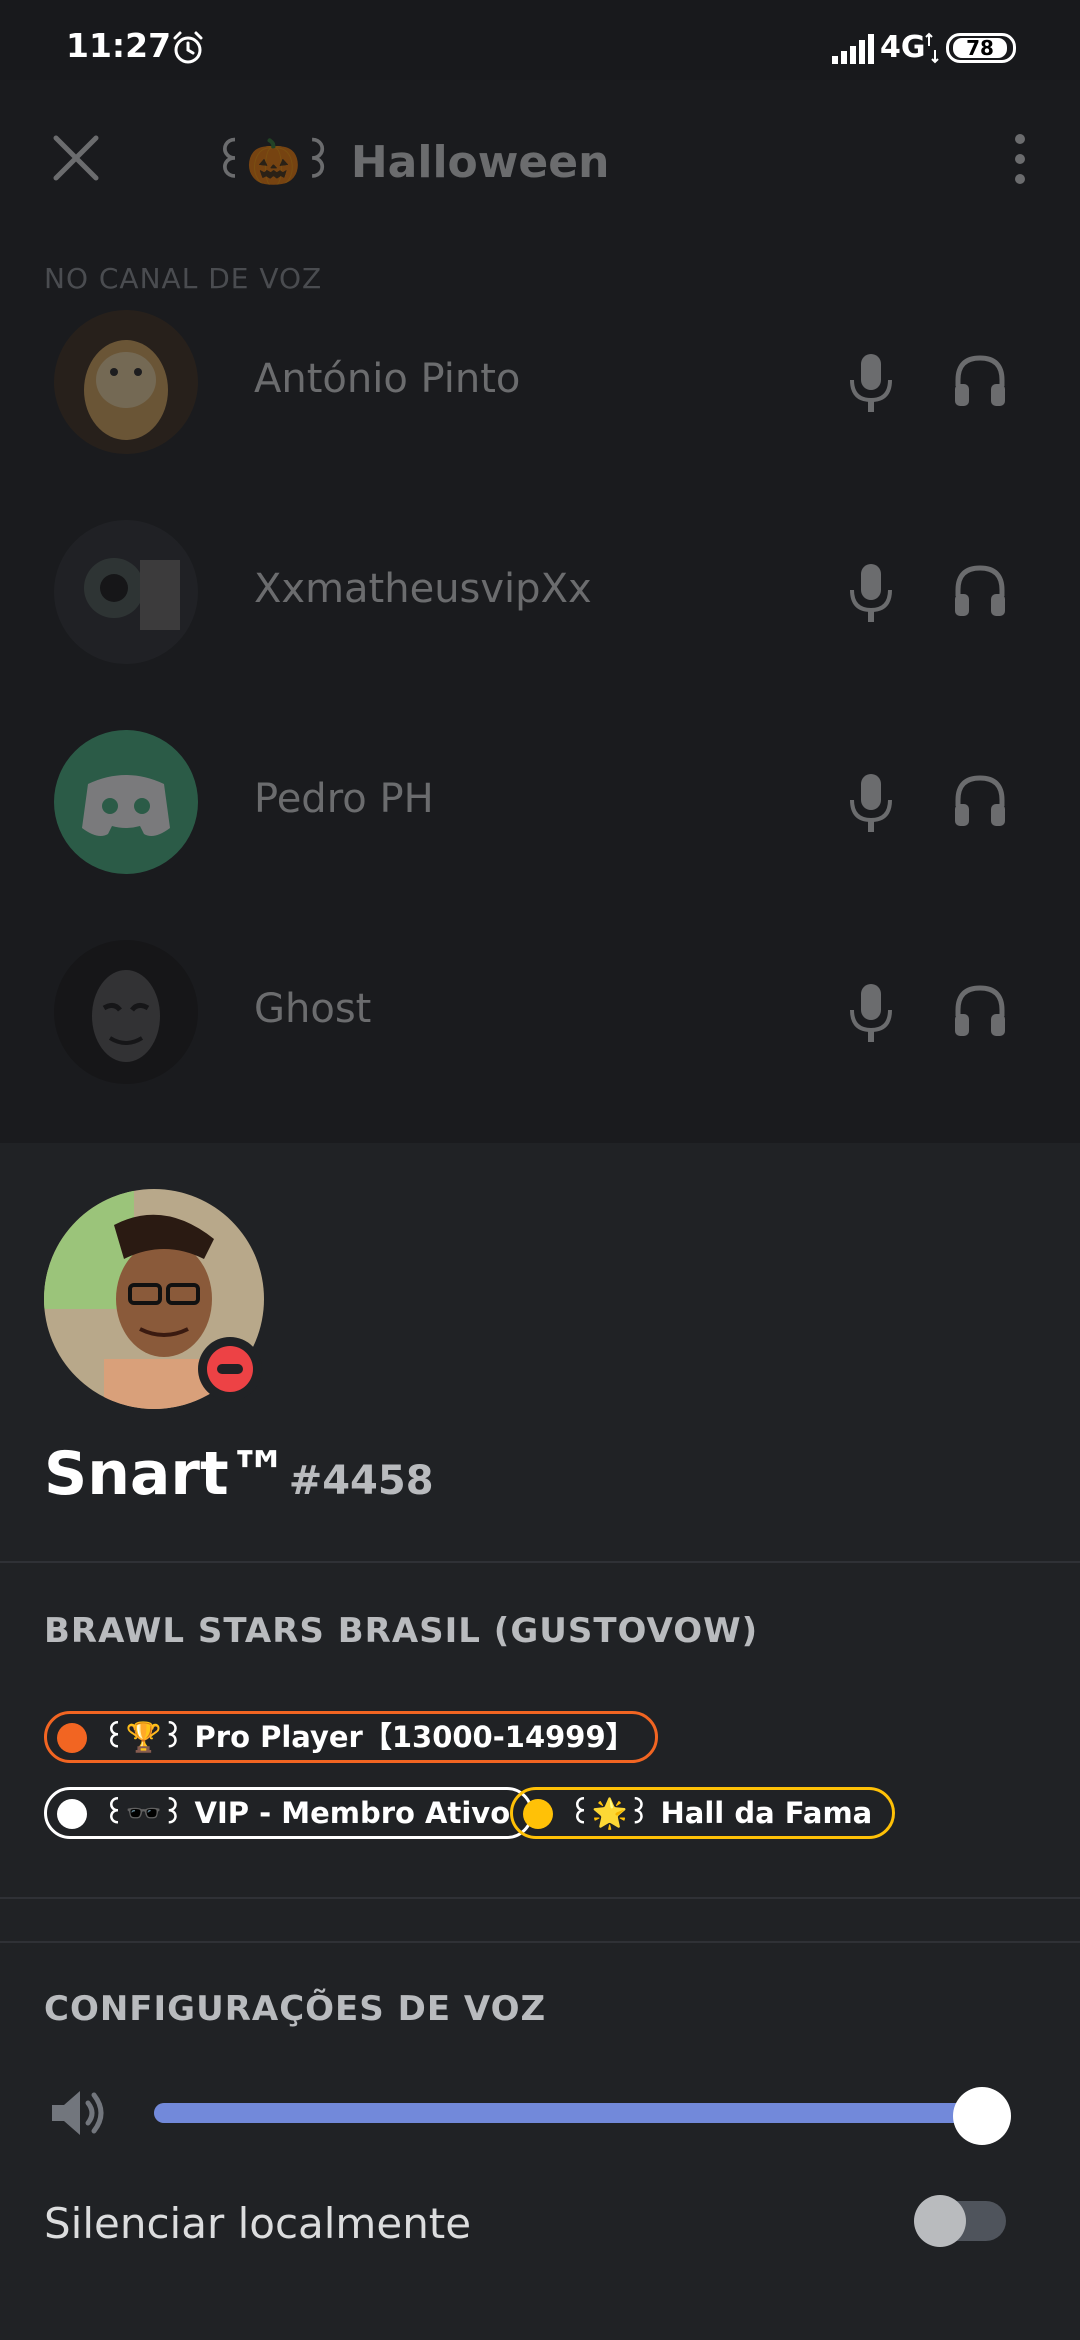 The height and width of the screenshot is (2340, 1080). I want to click on role-label: ꒰🌟꒱ Hall da Fama, so click(721, 1813).